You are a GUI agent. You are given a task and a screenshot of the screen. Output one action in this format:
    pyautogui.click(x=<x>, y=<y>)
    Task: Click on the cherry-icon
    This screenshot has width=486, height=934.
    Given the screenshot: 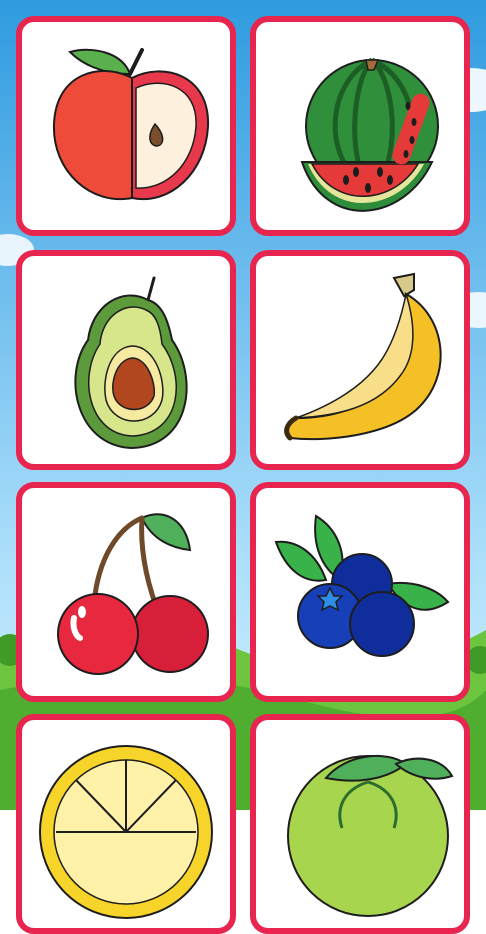 What is the action you would take?
    pyautogui.click(x=133, y=594)
    